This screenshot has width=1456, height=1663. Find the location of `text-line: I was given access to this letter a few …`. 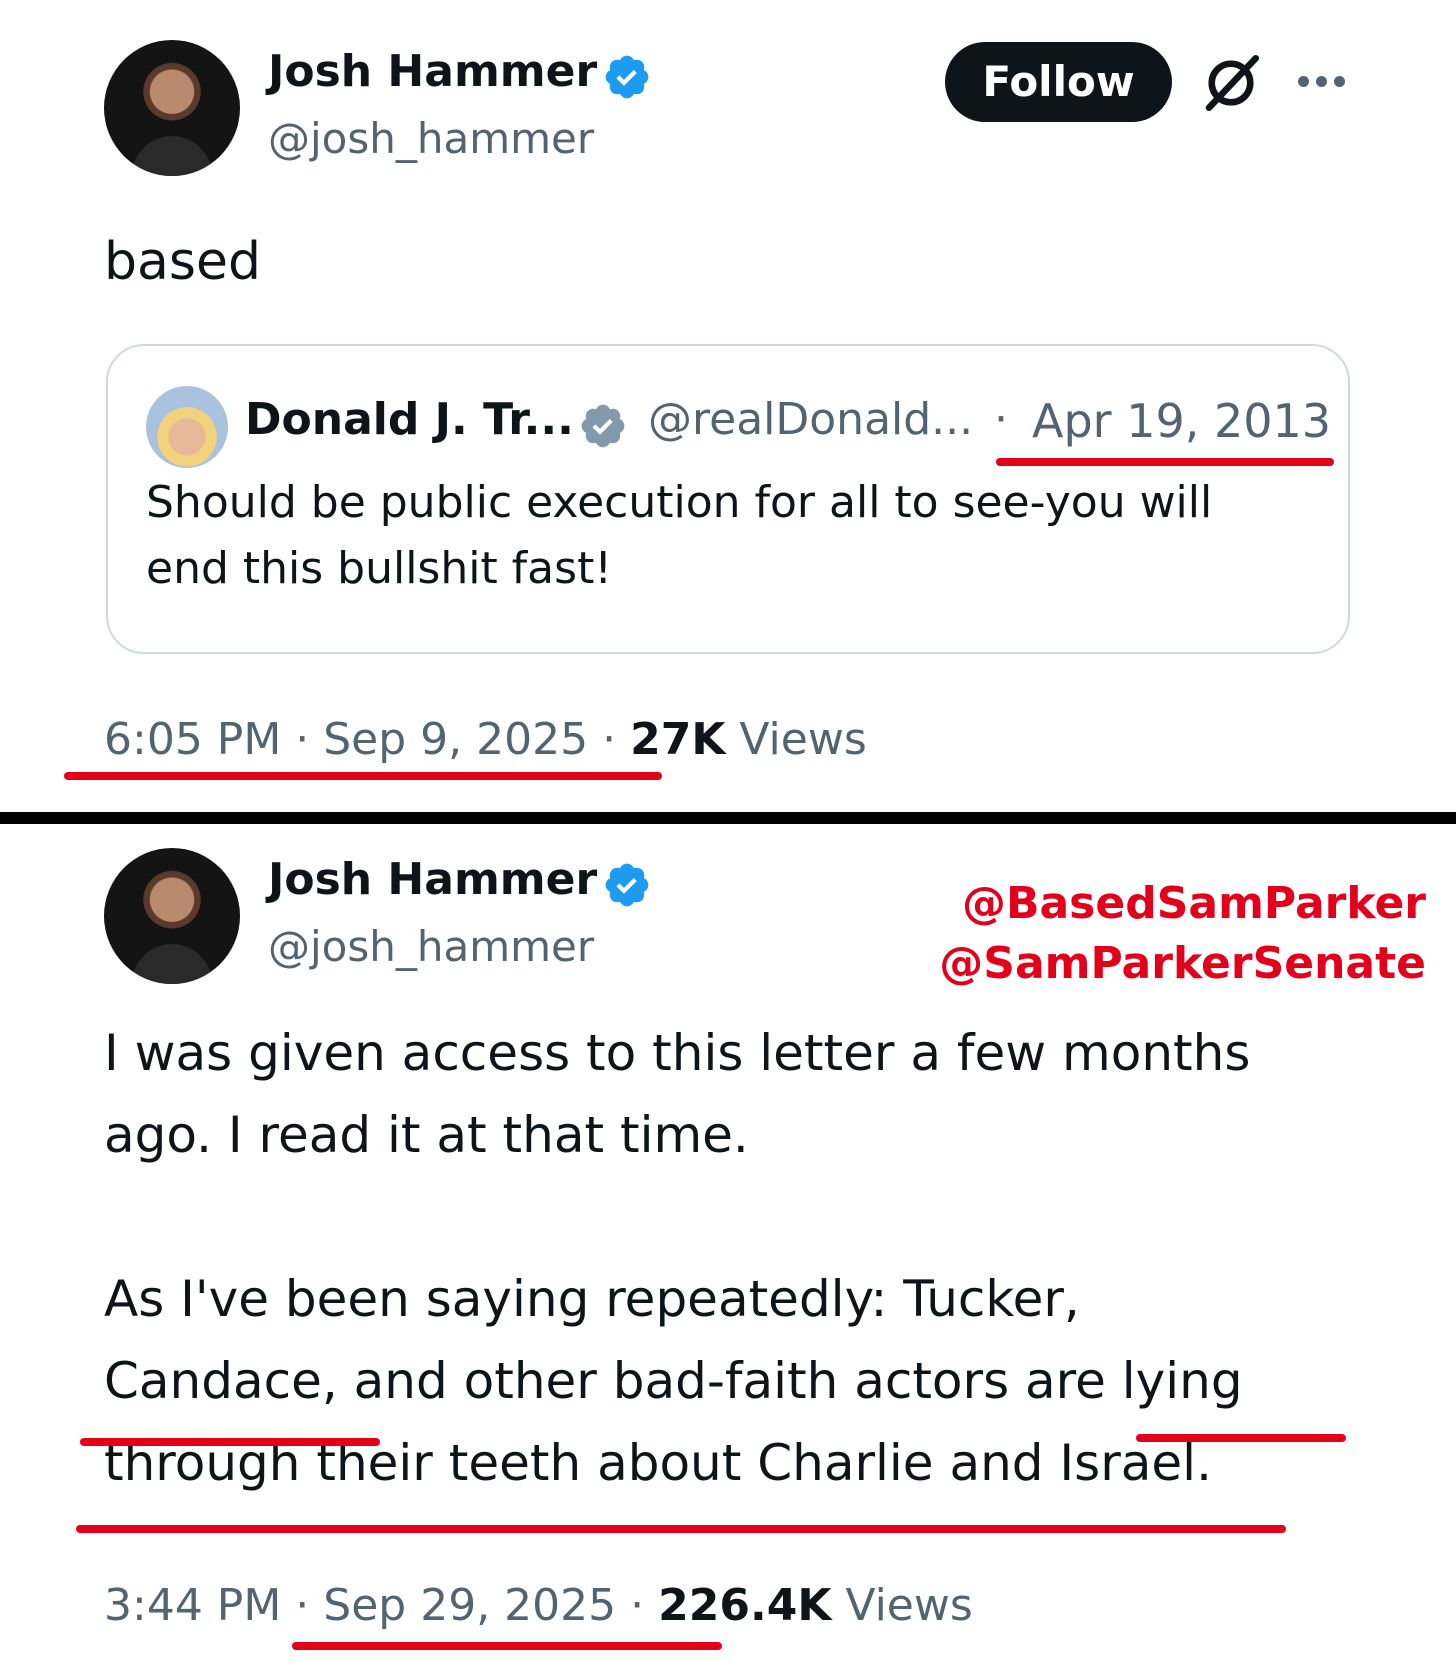

text-line: I was given access to this letter a few … is located at coordinates (677, 1053).